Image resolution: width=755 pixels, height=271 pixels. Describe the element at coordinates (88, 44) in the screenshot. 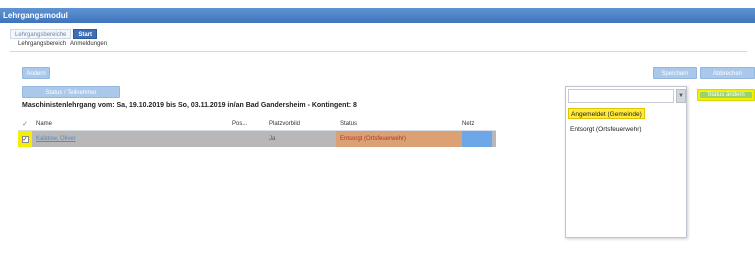

I see `subnav-anmeldungen: Anmeldungen` at that location.